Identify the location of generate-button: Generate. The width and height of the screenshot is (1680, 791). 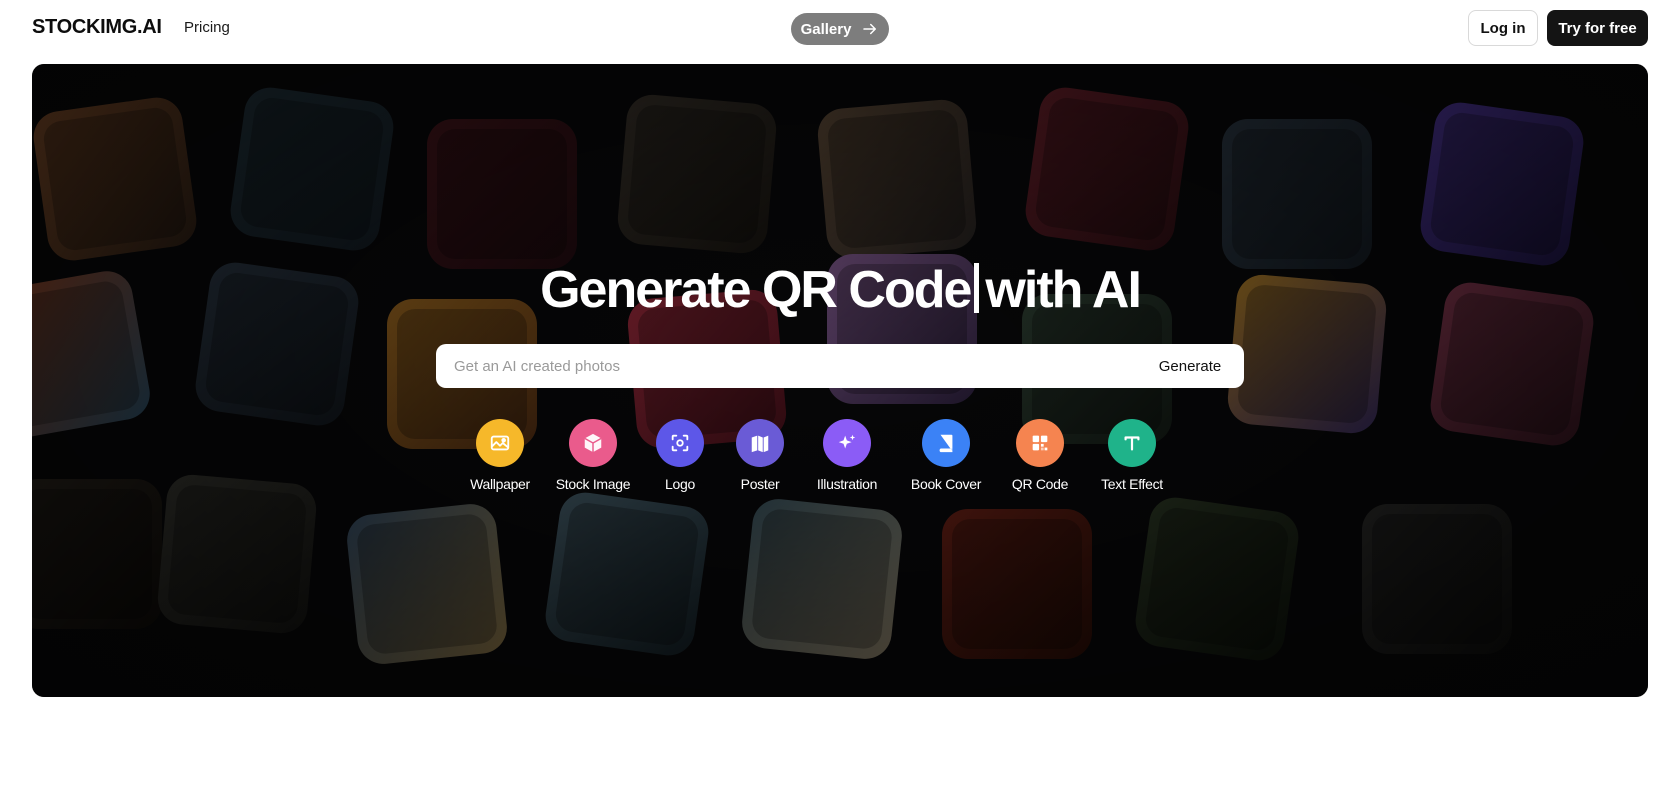
(1190, 366).